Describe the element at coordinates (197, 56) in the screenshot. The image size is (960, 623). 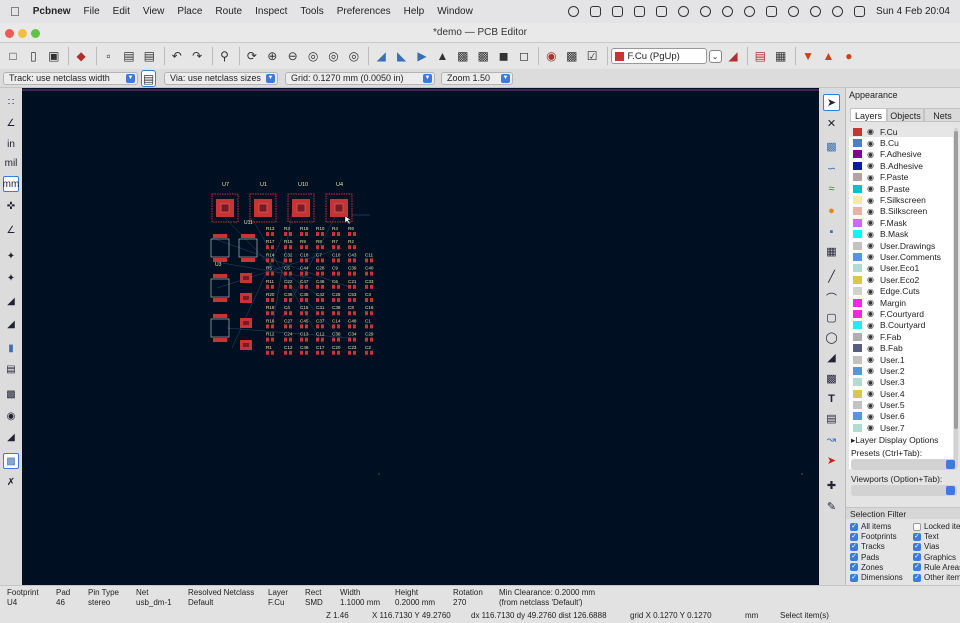
I see `redo-icon: ↷` at that location.